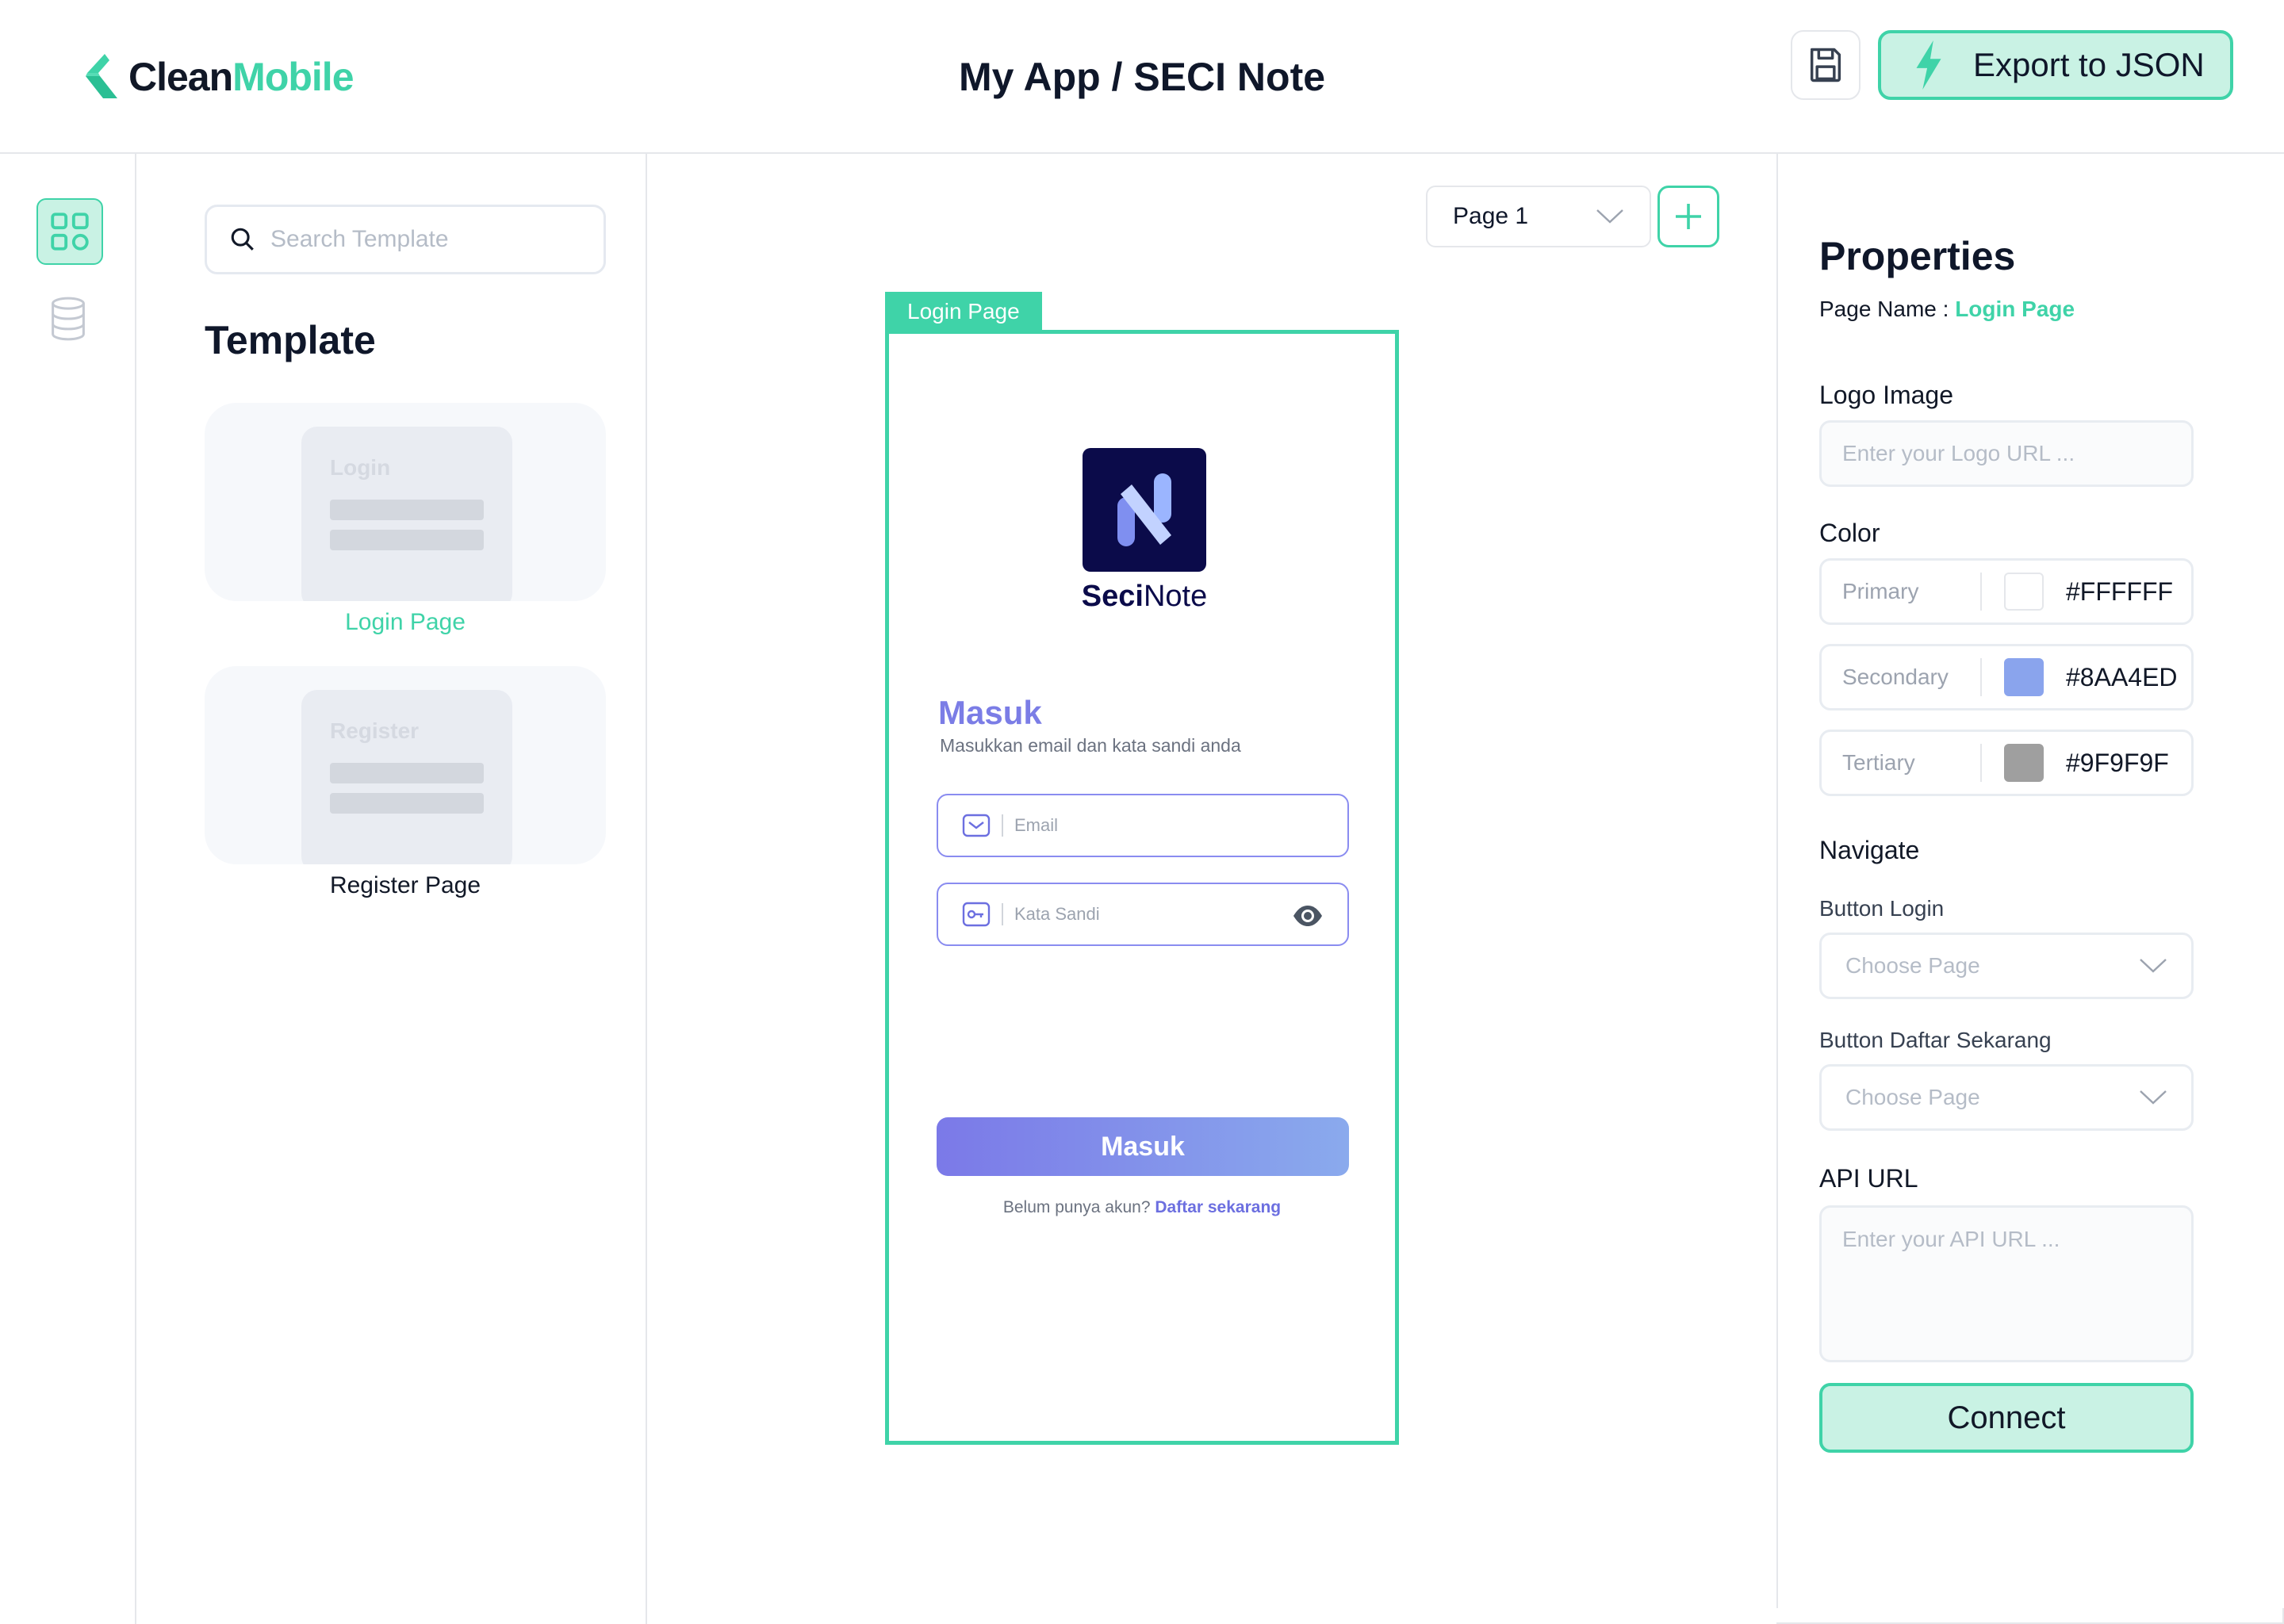  I want to click on export-json-button: Export to JSON, so click(2055, 65).